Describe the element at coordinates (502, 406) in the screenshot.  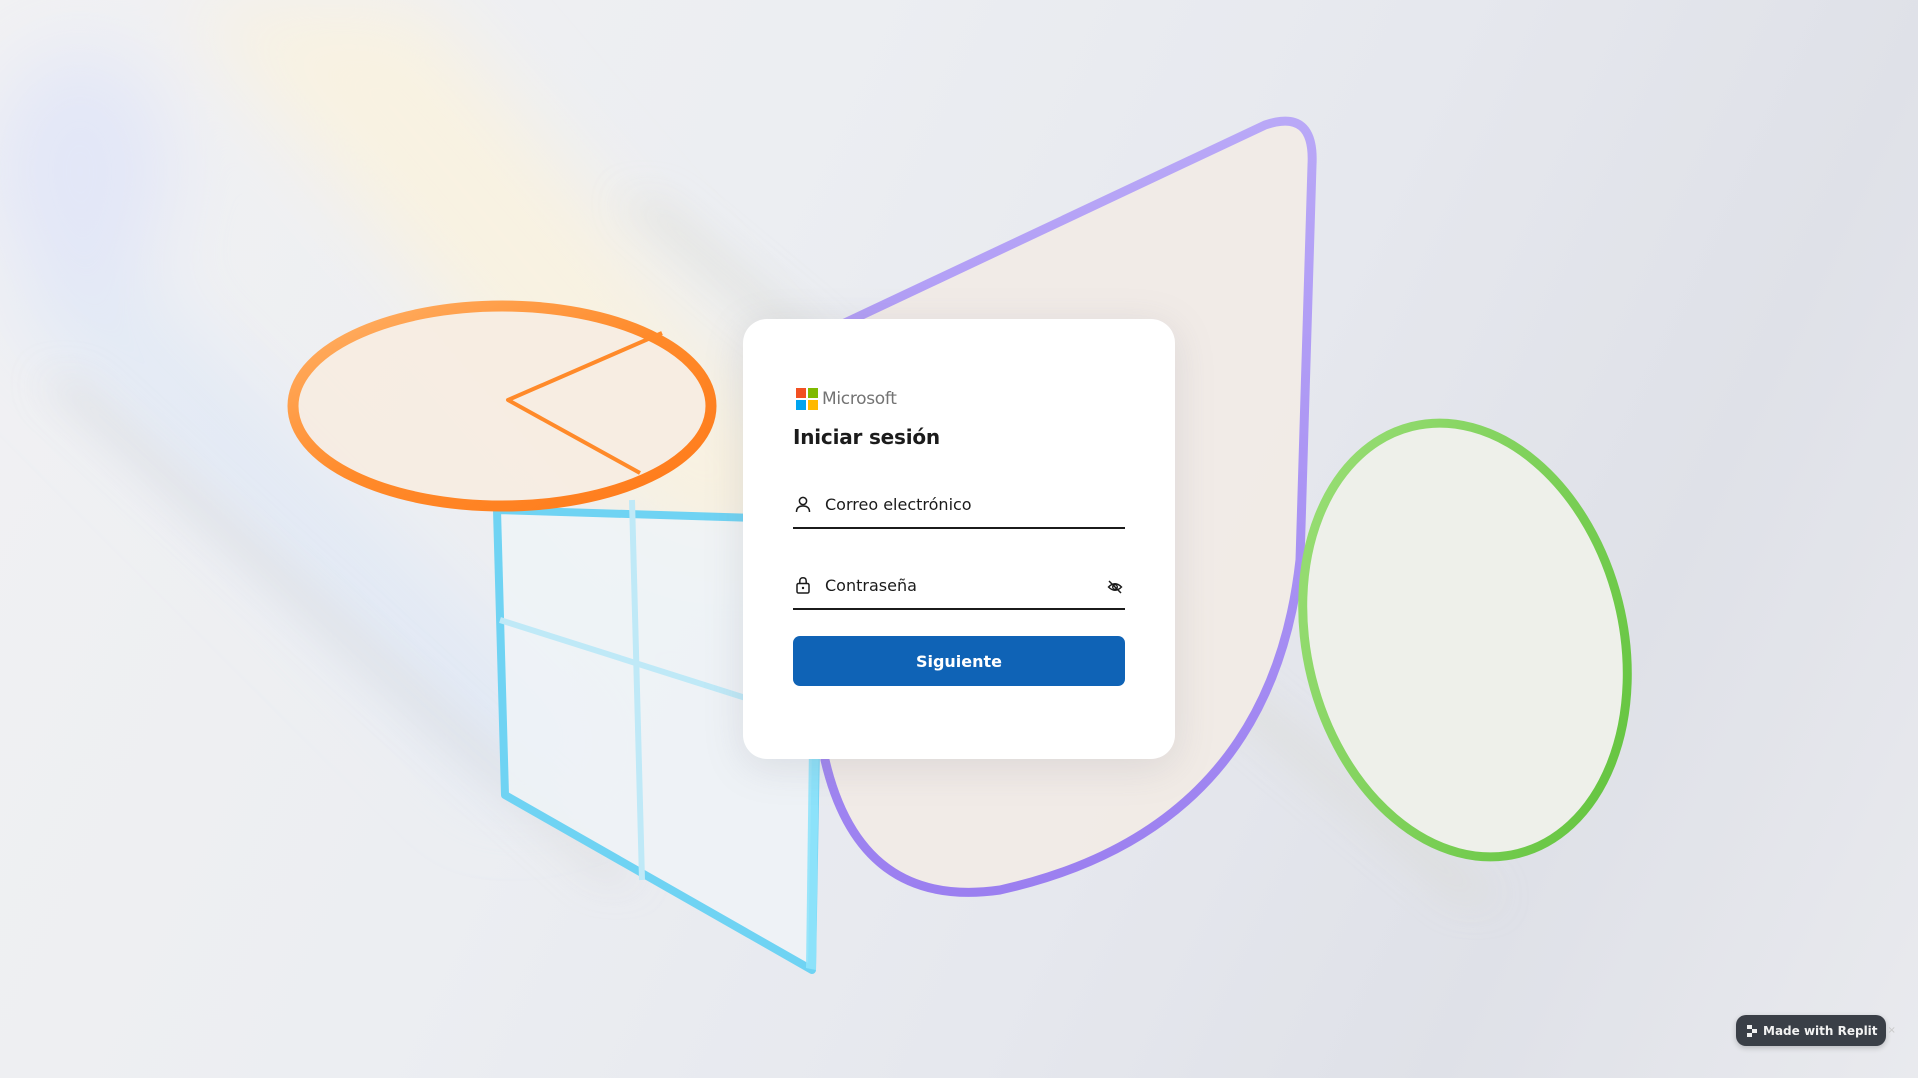
I see `orange-pie-shape` at that location.